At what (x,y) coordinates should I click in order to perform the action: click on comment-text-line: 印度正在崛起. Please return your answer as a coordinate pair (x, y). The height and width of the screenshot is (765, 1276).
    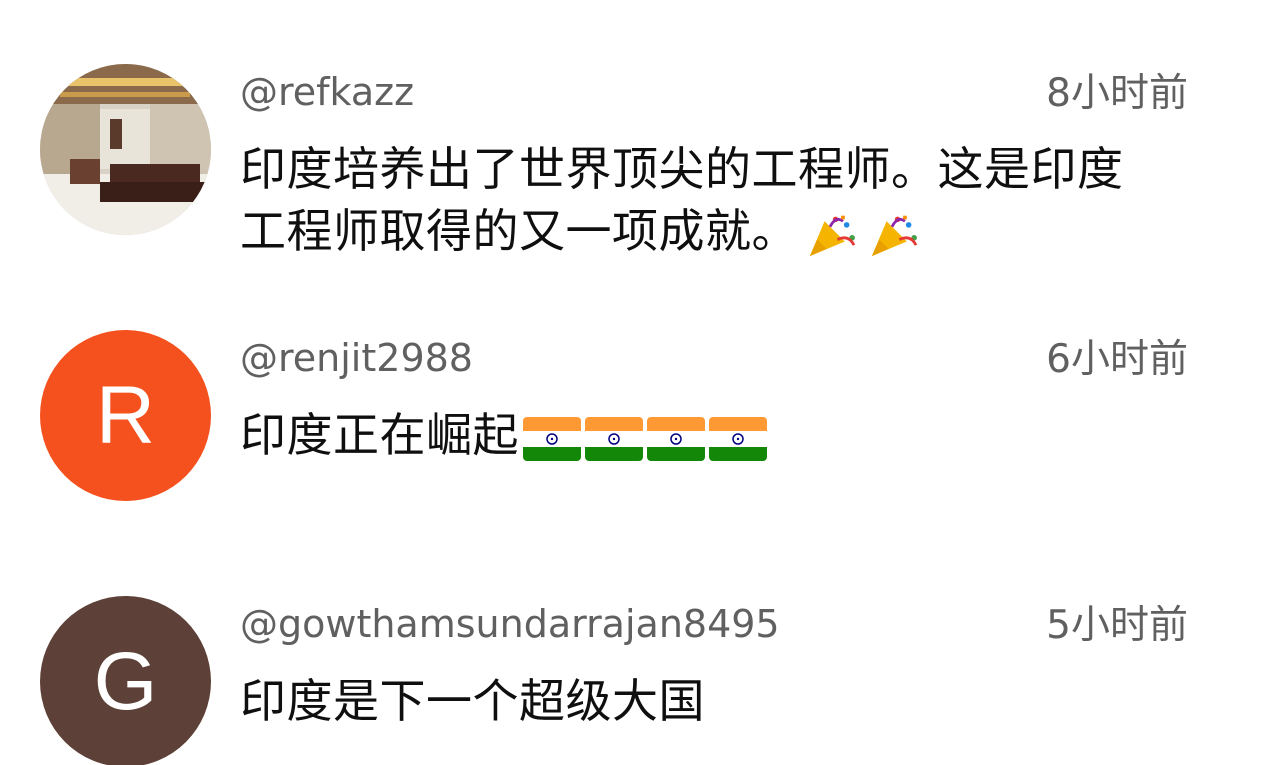
    Looking at the image, I should click on (720, 435).